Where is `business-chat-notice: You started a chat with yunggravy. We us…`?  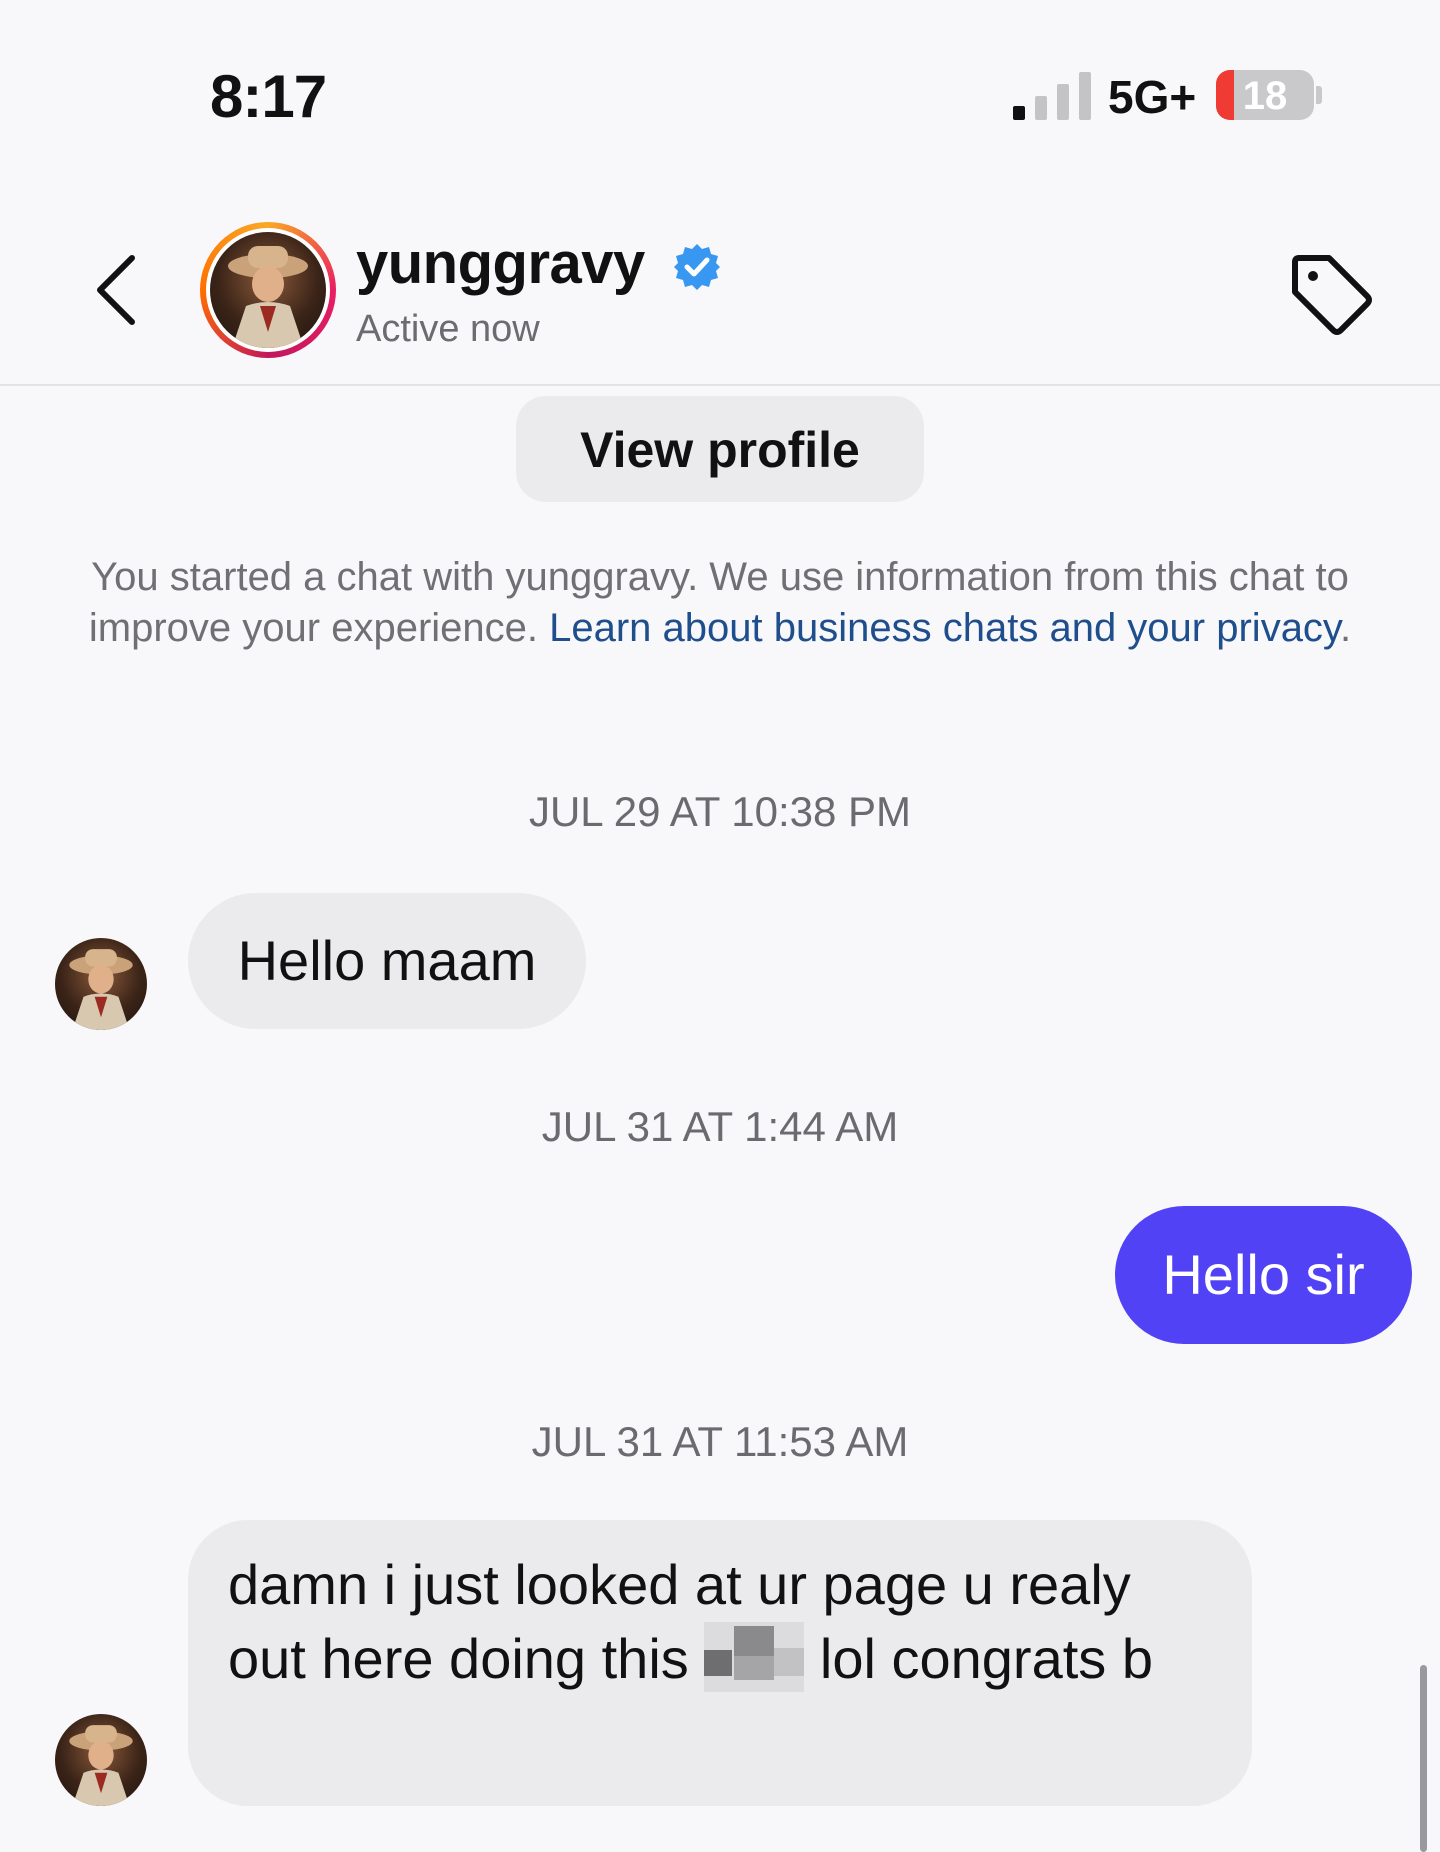
business-chat-notice: You started a chat with yunggravy. We us… is located at coordinates (720, 603).